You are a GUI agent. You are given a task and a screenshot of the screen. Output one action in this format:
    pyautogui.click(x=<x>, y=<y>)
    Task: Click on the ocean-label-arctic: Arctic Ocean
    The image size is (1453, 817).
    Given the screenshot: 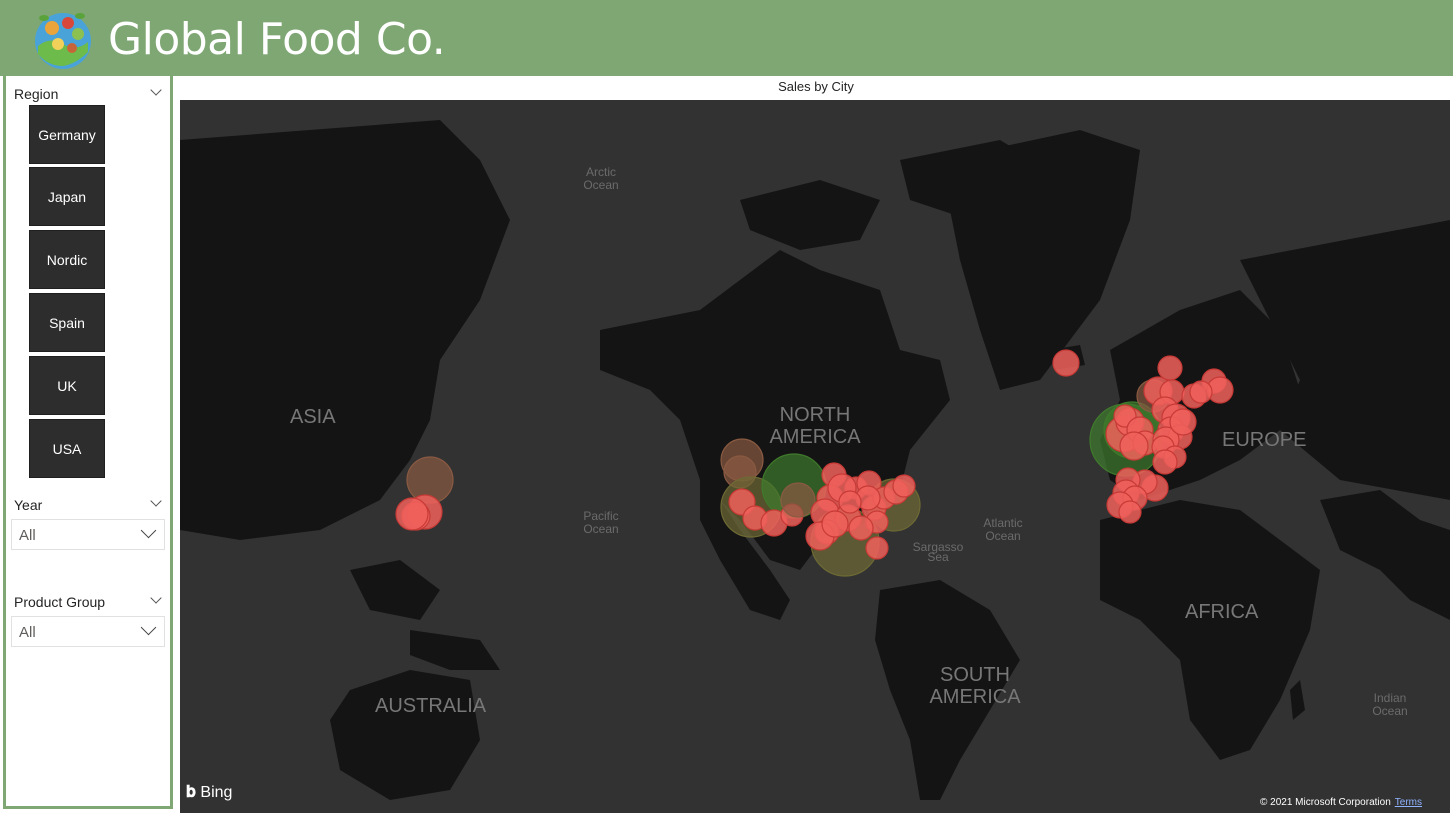 What is the action you would take?
    pyautogui.click(x=601, y=179)
    